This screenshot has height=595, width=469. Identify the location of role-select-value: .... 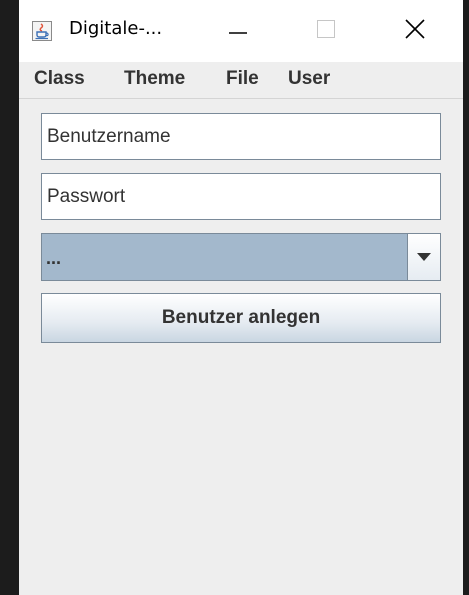
(54, 258).